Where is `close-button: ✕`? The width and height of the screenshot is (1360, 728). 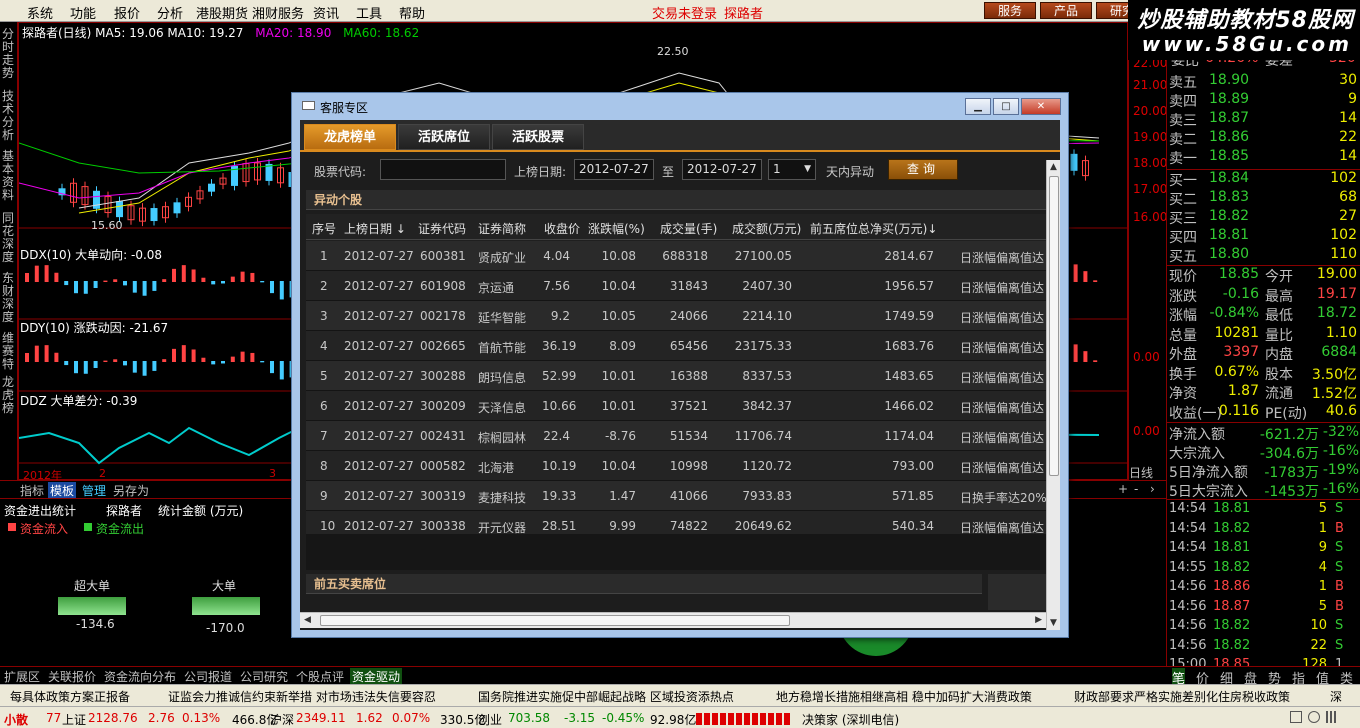 close-button: ✕ is located at coordinates (1041, 106).